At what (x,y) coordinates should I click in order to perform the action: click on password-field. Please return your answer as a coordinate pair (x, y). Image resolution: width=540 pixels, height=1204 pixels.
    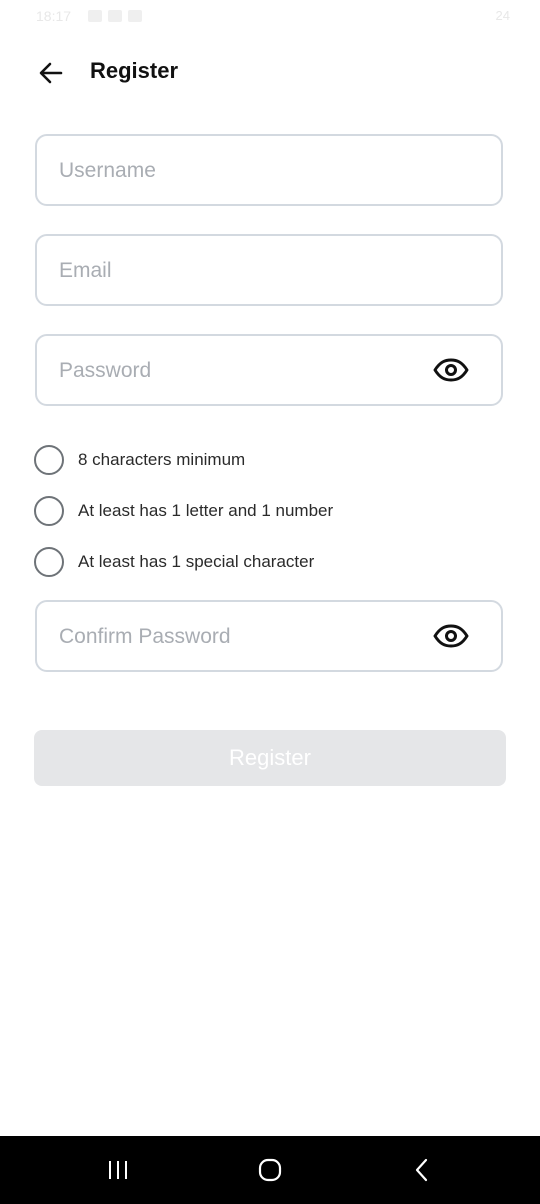
    Looking at the image, I should click on (269, 370).